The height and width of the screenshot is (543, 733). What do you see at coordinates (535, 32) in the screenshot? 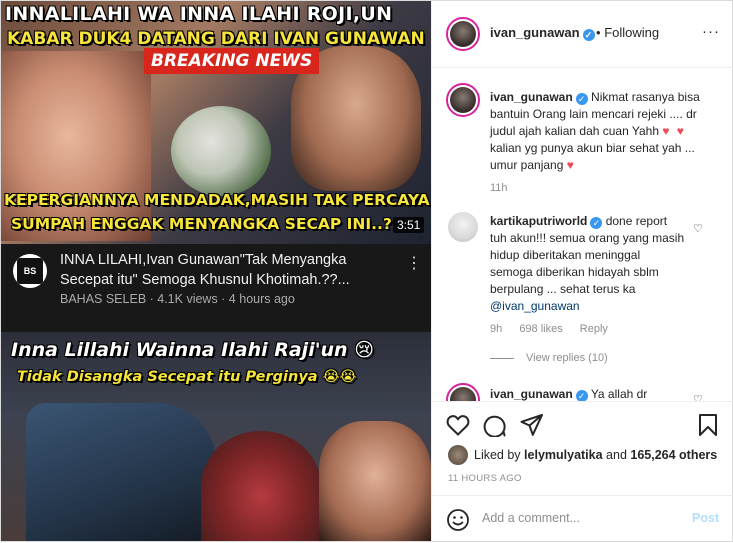
I see `author-username-text: ivan_gunawan` at bounding box center [535, 32].